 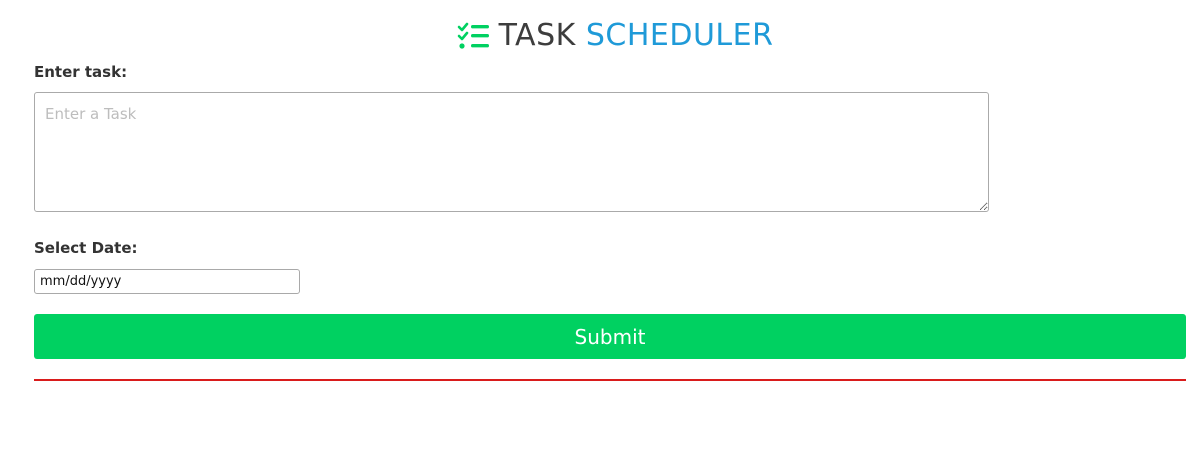 What do you see at coordinates (679, 35) in the screenshot?
I see `title-scheduler: SCHEDULER` at bounding box center [679, 35].